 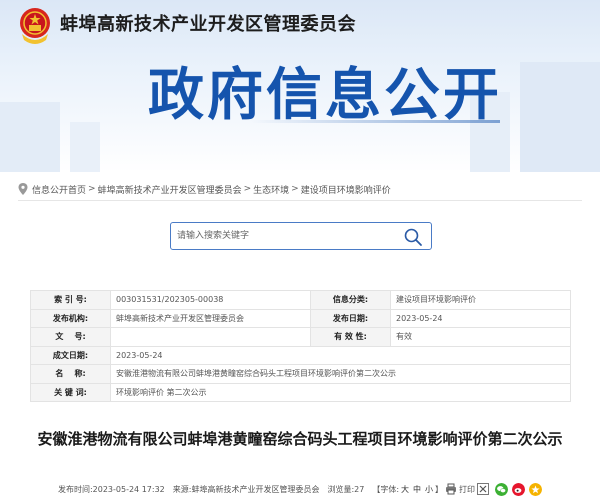 What do you see at coordinates (70, 337) in the screenshot?
I see `doc-no-label: 文 号:` at bounding box center [70, 337].